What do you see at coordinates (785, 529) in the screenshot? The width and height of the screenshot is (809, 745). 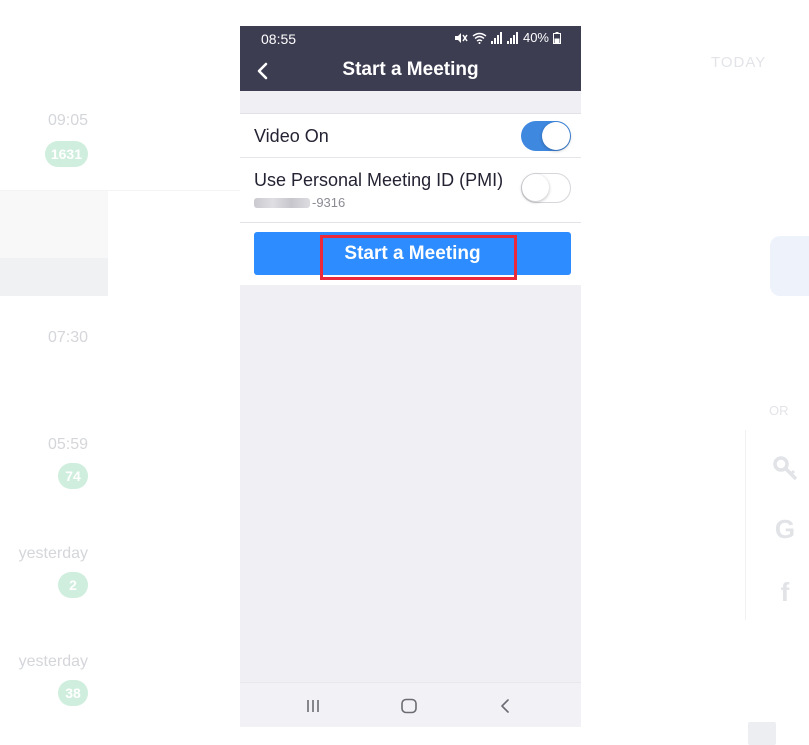 I see `google-icon: G` at bounding box center [785, 529].